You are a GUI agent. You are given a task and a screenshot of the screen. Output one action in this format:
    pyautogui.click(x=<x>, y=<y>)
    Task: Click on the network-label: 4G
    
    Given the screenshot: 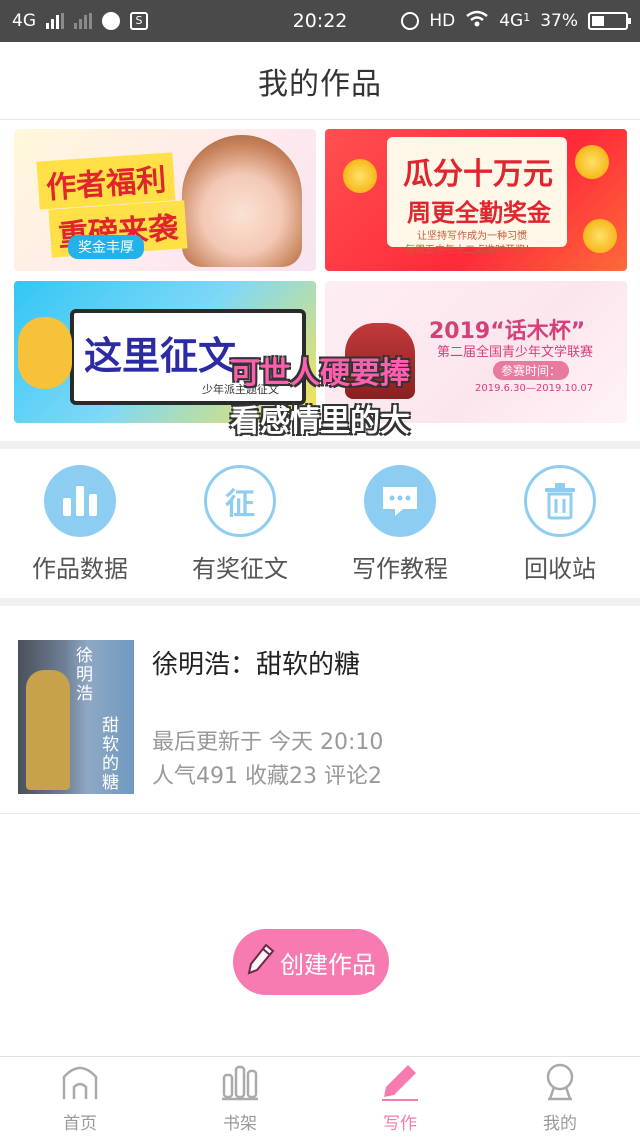 What is the action you would take?
    pyautogui.click(x=24, y=21)
    